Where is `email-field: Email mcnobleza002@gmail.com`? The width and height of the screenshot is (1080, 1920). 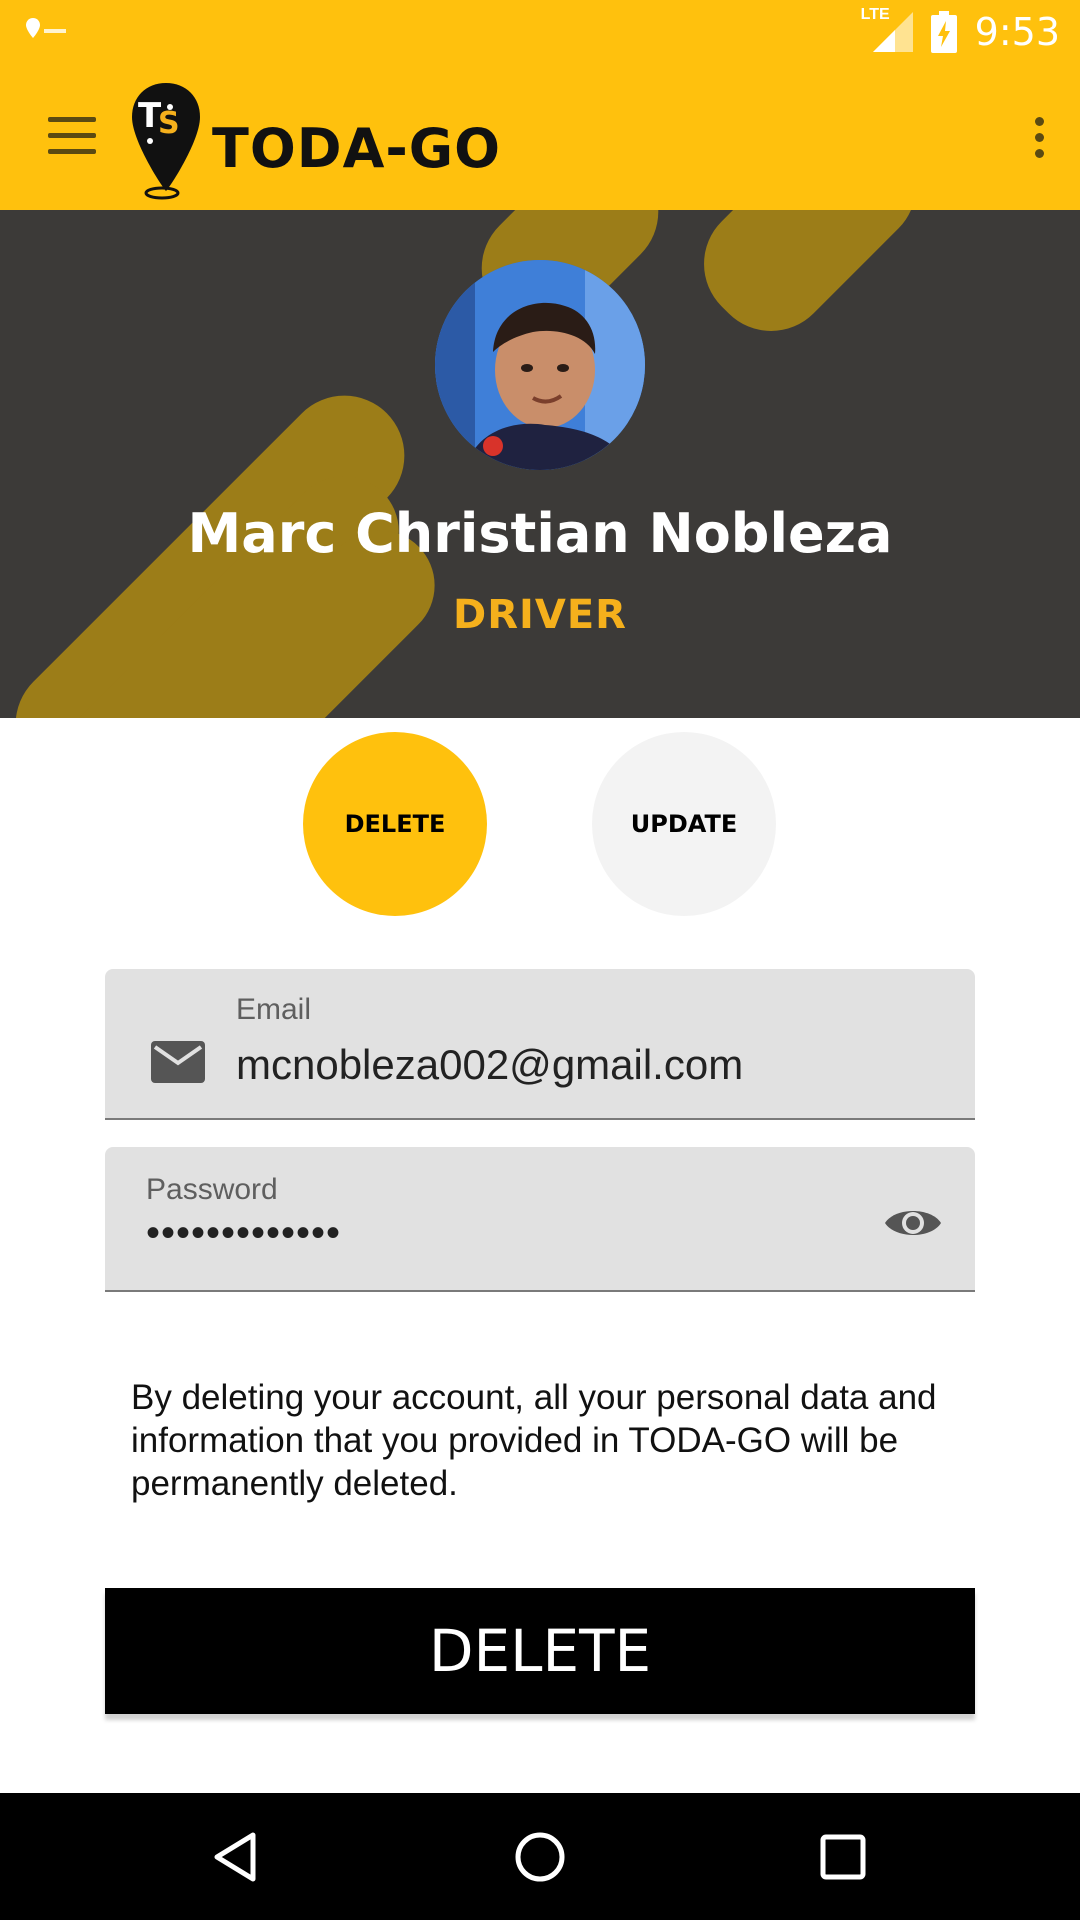
email-field: Email mcnobleza002@gmail.com is located at coordinates (540, 1044).